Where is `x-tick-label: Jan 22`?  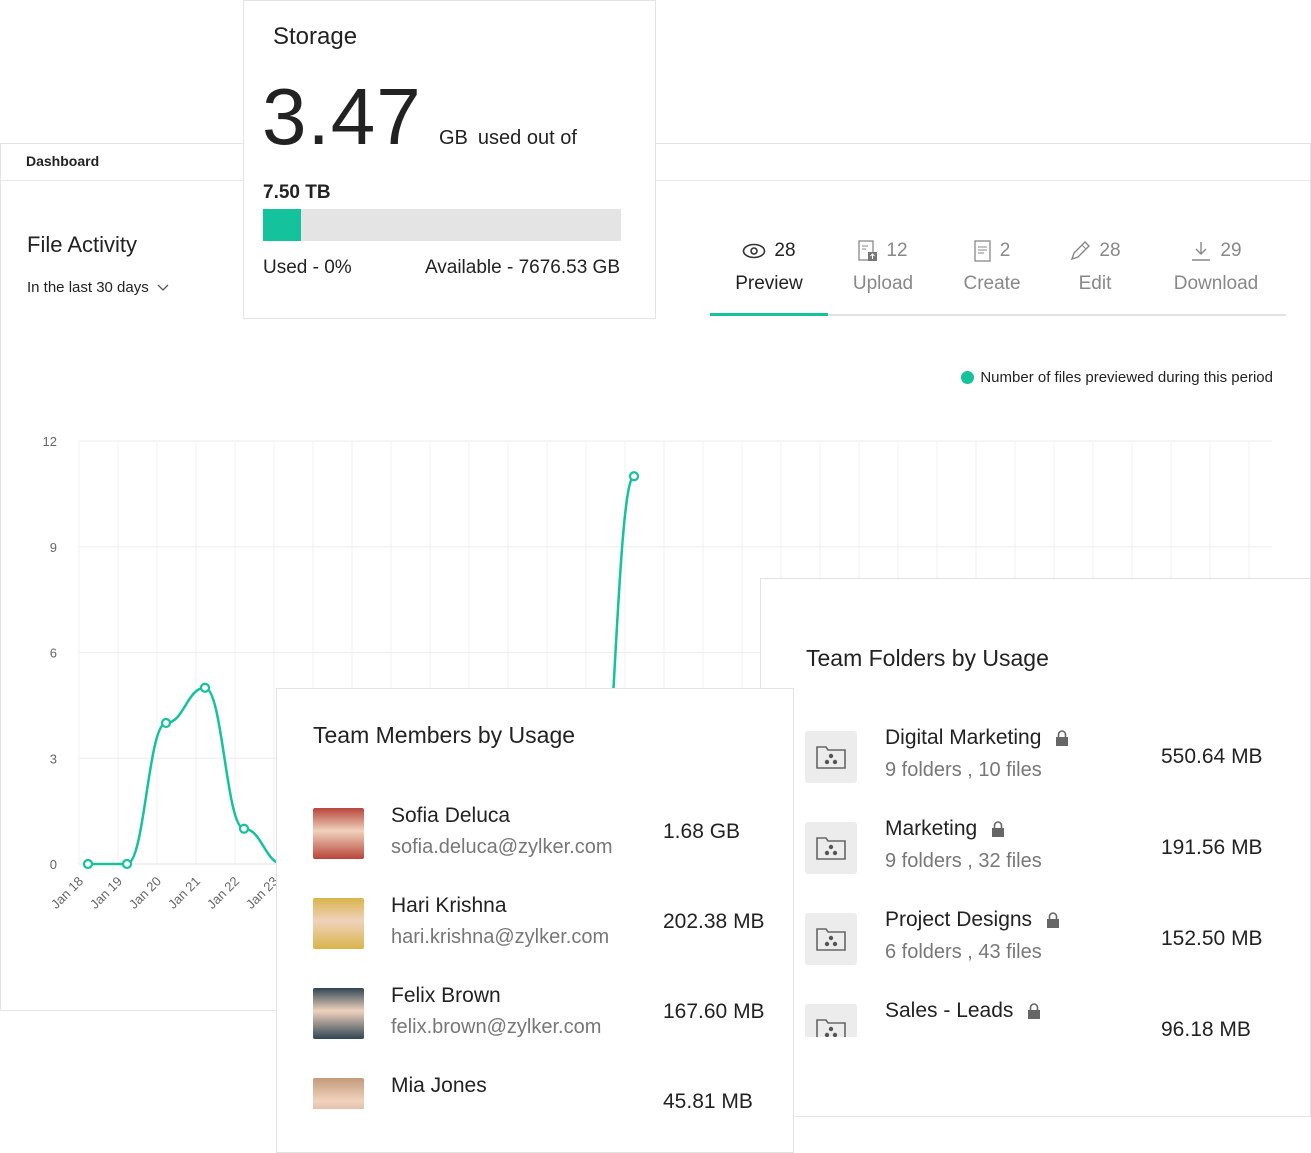
x-tick-label: Jan 22 is located at coordinates (223, 893).